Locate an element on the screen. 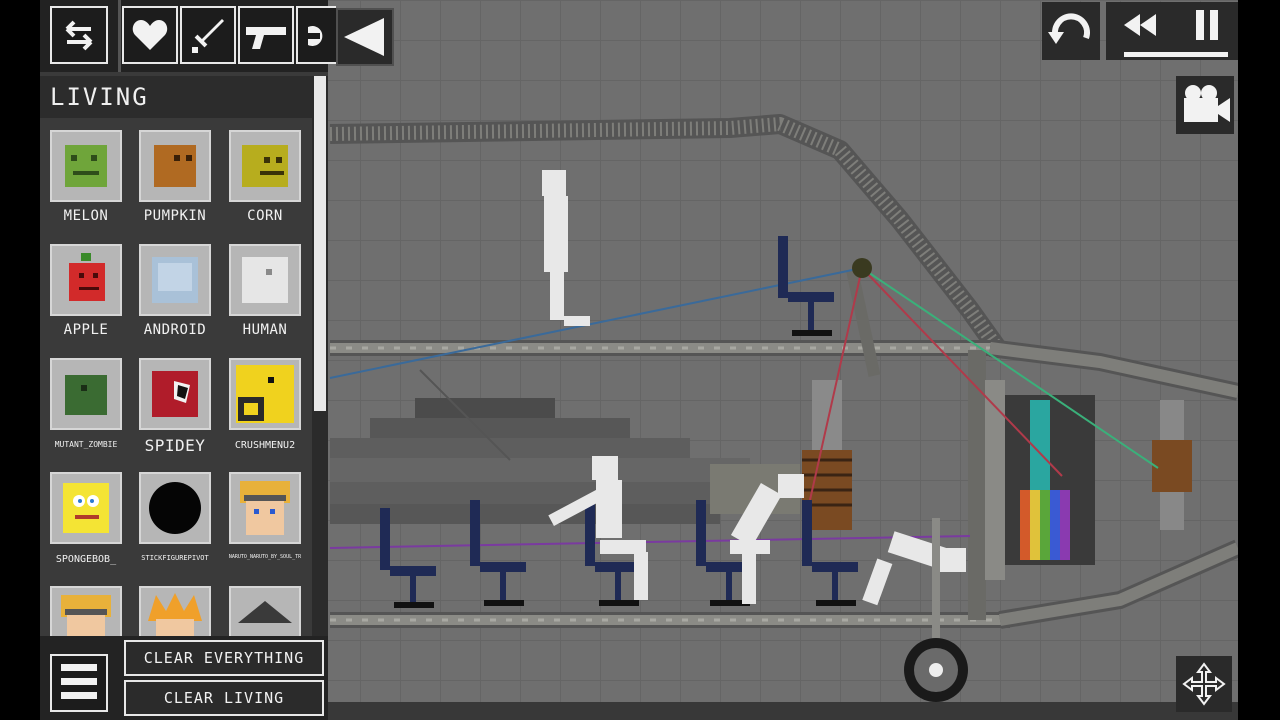  item-naruto-variant is located at coordinates (86, 607).